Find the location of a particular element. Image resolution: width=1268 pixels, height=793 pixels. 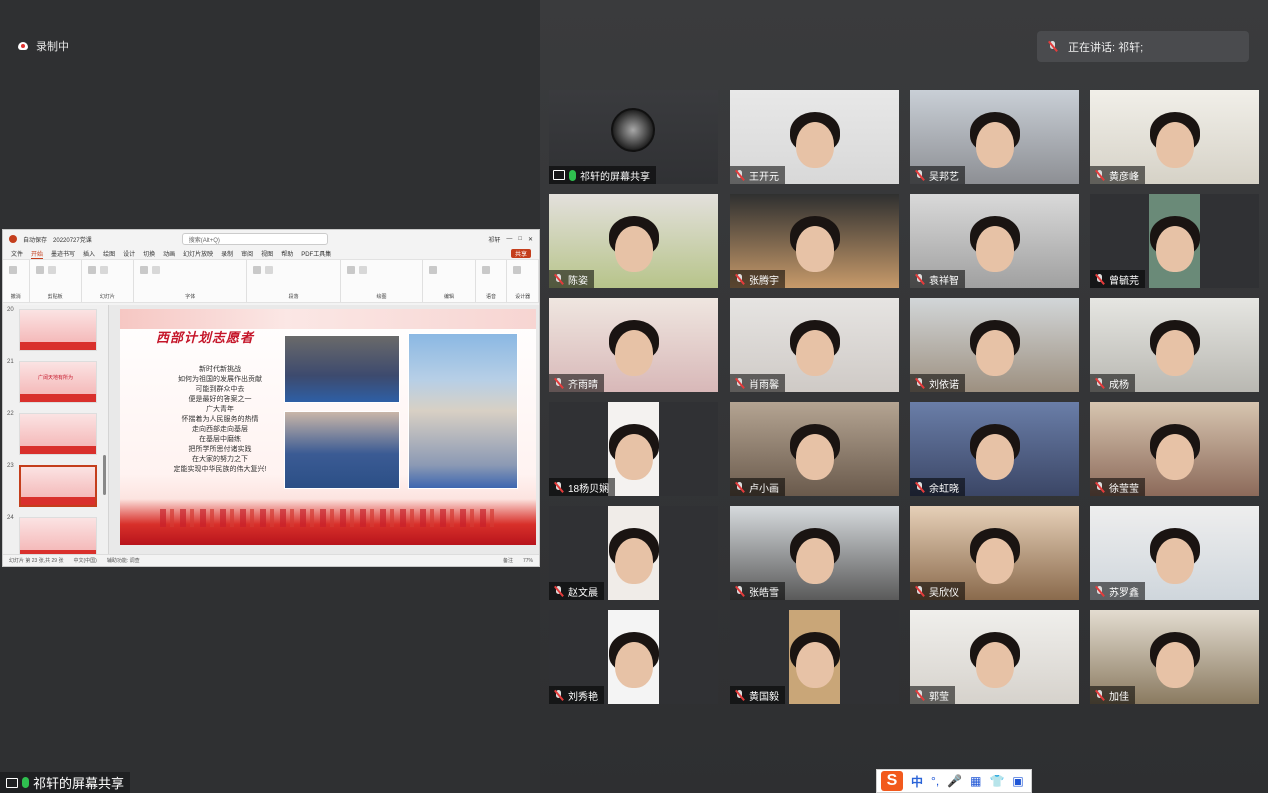

slide-thumb: 22 is located at coordinates (55, 434).